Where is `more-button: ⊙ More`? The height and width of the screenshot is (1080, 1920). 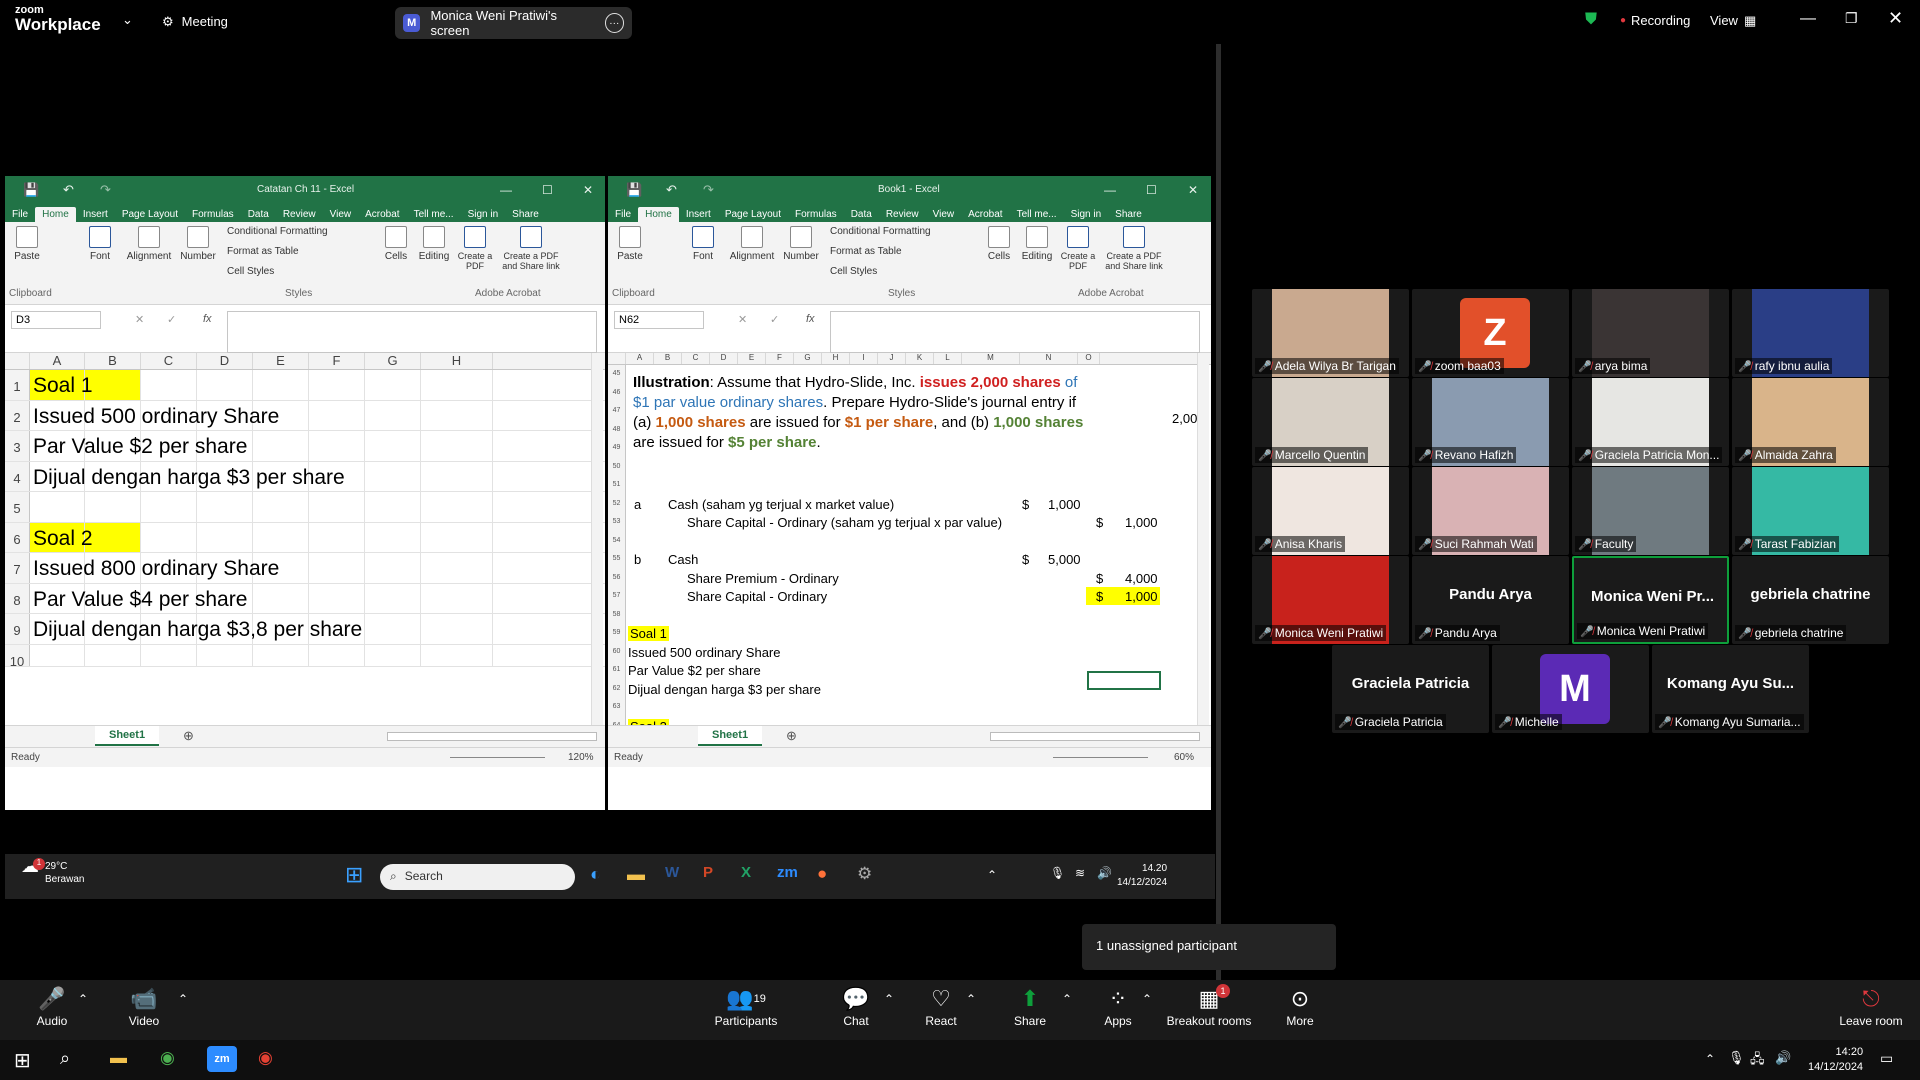
more-button: ⊙ More is located at coordinates (1300, 1006).